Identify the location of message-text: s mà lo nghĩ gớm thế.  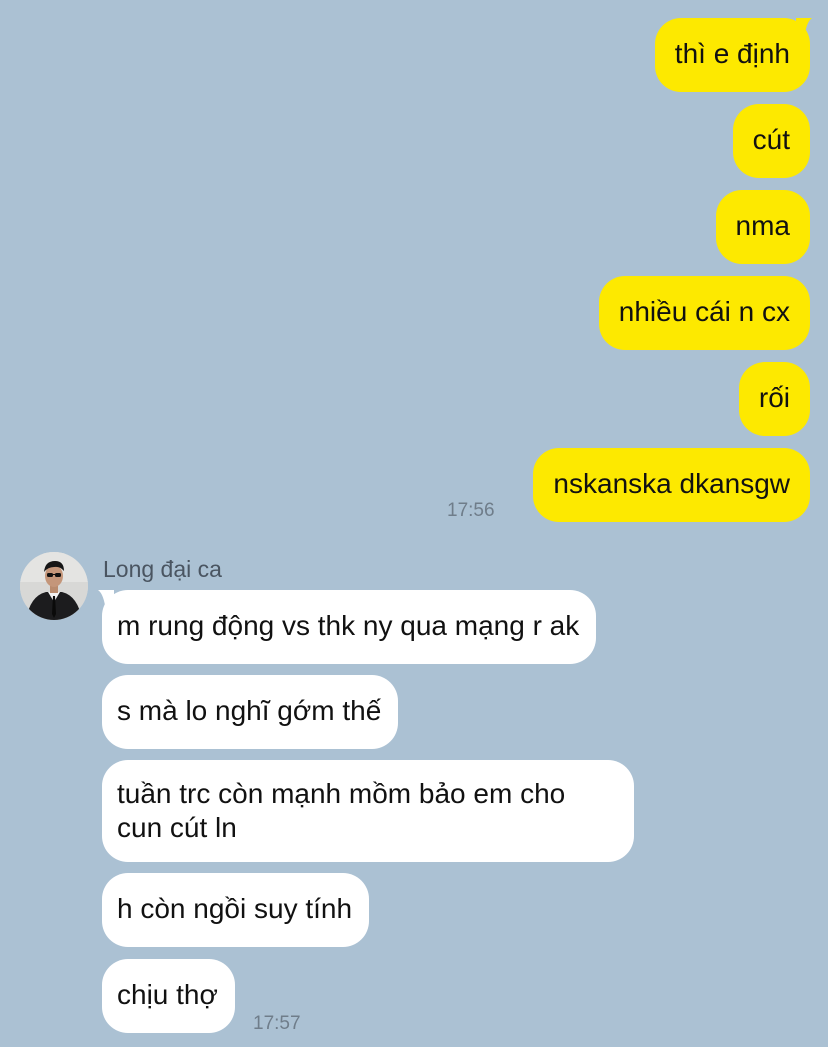
(249, 710).